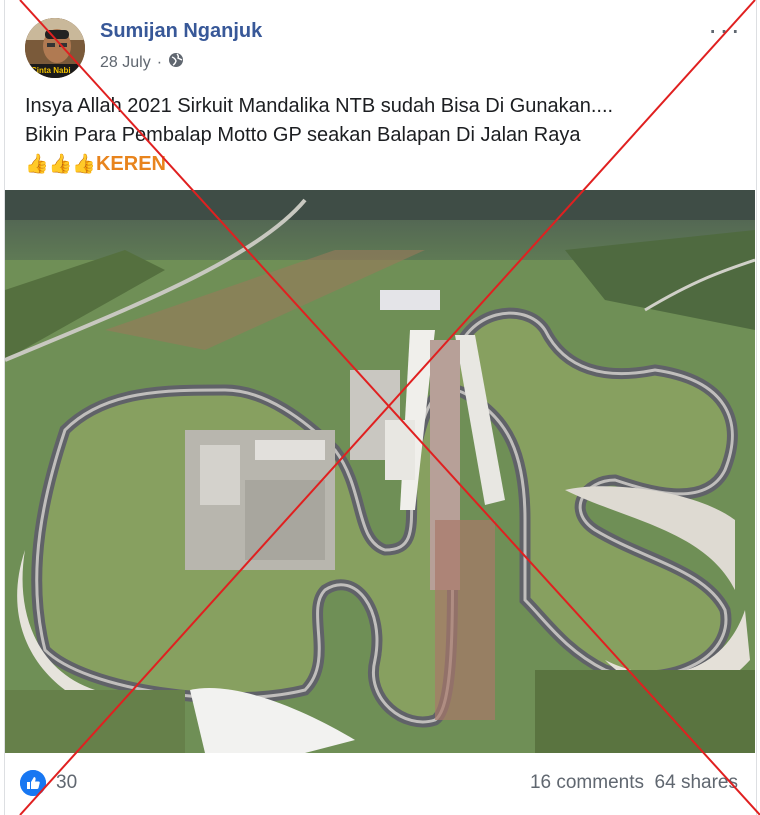  What do you see at coordinates (51, 70) in the screenshot?
I see `svg-text: Cinta Nabi` at bounding box center [51, 70].